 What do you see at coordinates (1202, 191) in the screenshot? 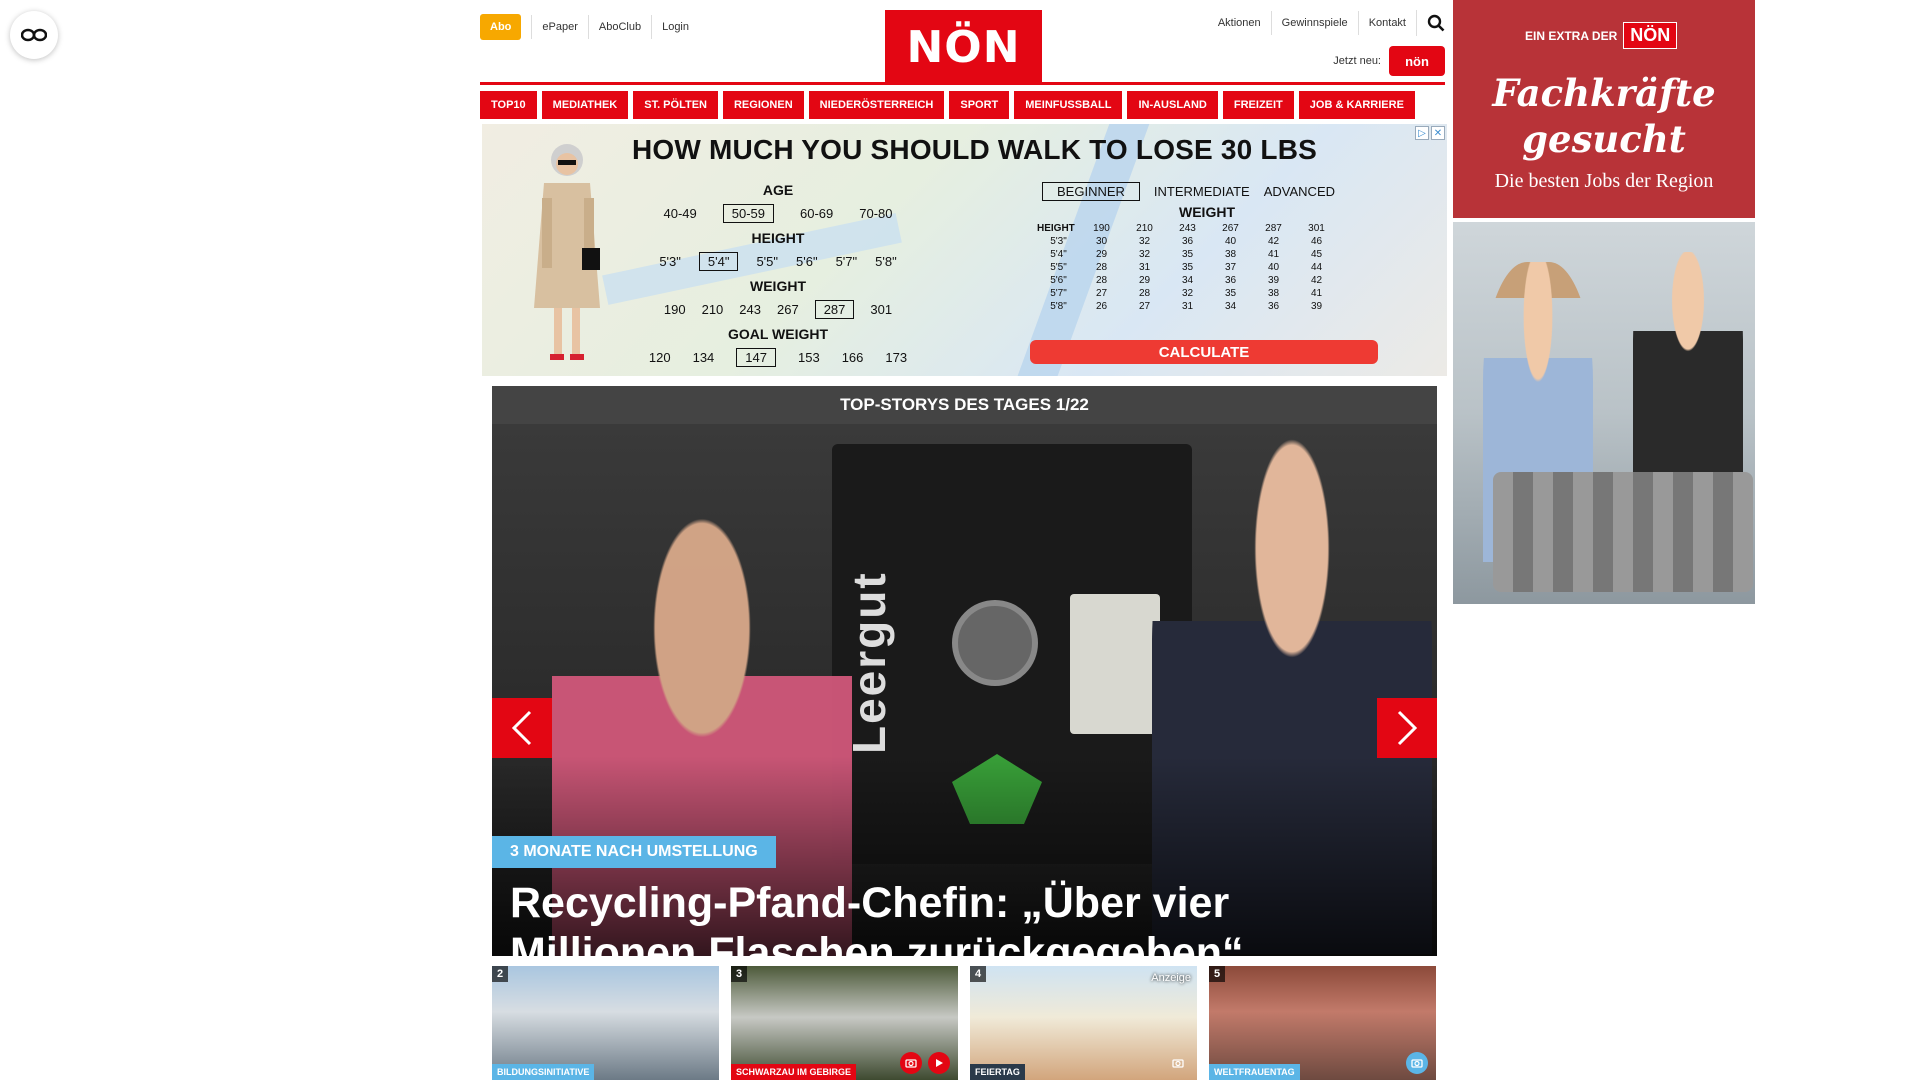
I see `ad-level-option: INTERMEDIATE` at bounding box center [1202, 191].